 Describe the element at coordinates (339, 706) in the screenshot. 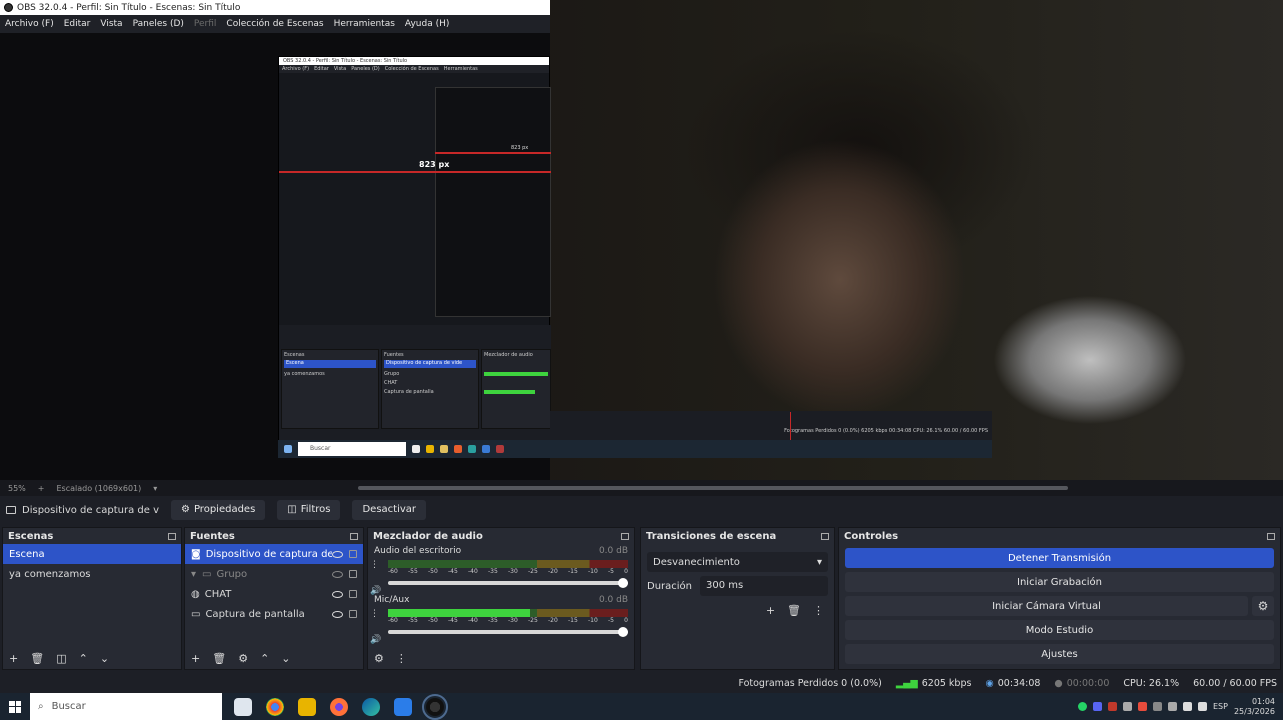

I see `firefox-icon` at that location.